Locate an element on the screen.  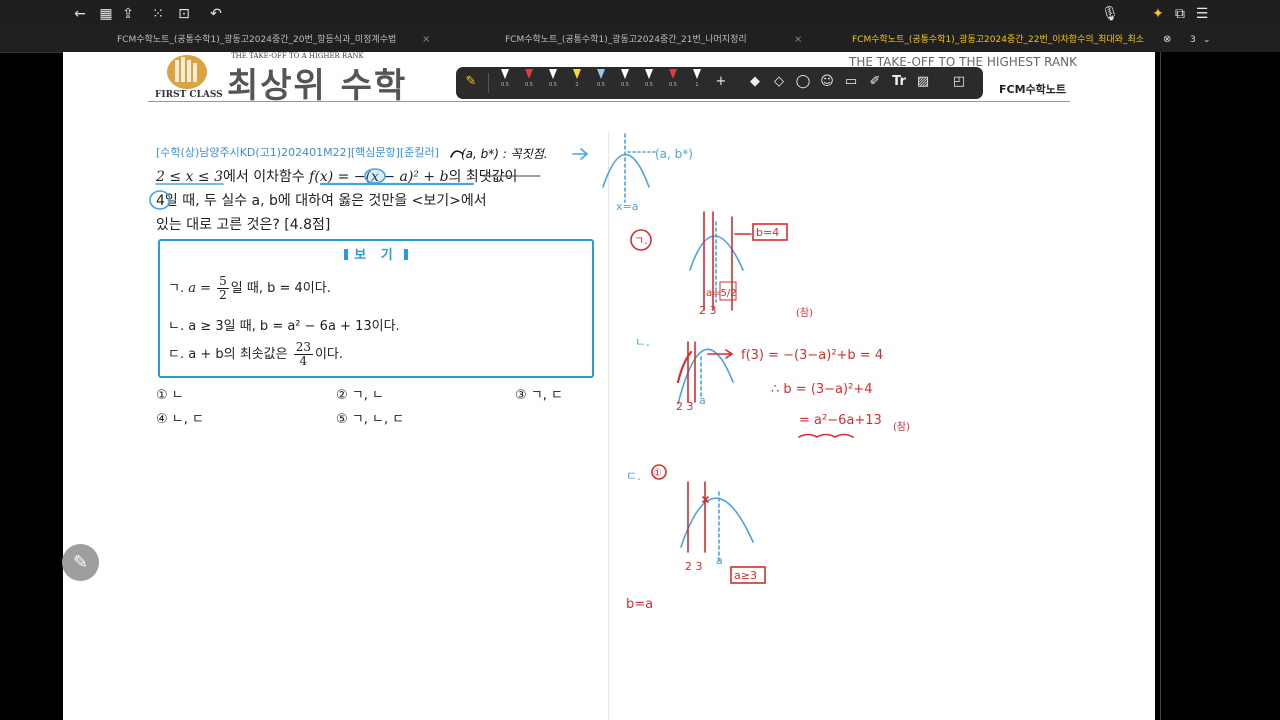
app-topbar: ← ▦ ⇪ ⁙ ⊡ ↶ 🎙 ✦ ⧉ ☰ is located at coordinates (640, 14).